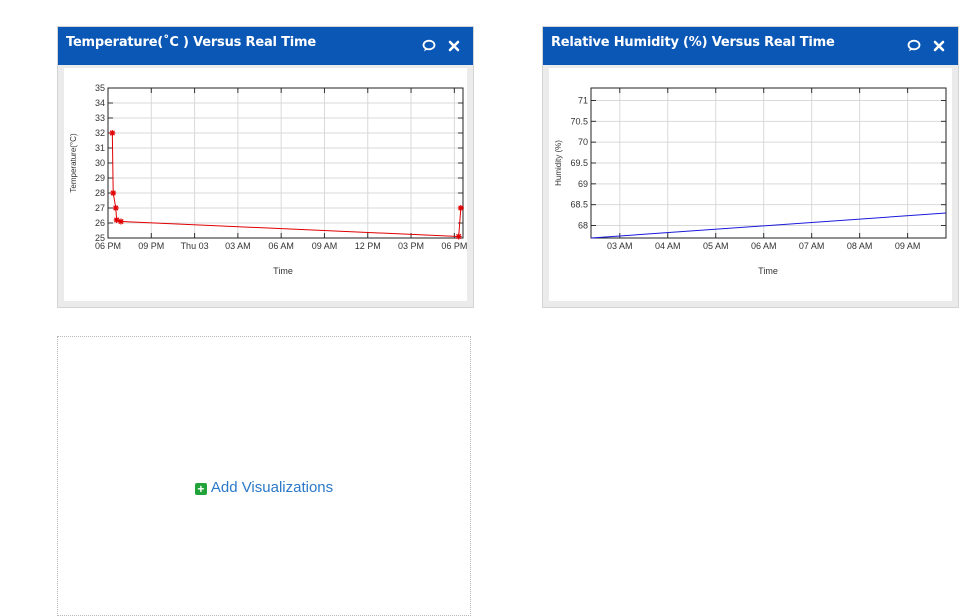 Image resolution: width=969 pixels, height=616 pixels. I want to click on plus-square-icon: +, so click(200, 489).